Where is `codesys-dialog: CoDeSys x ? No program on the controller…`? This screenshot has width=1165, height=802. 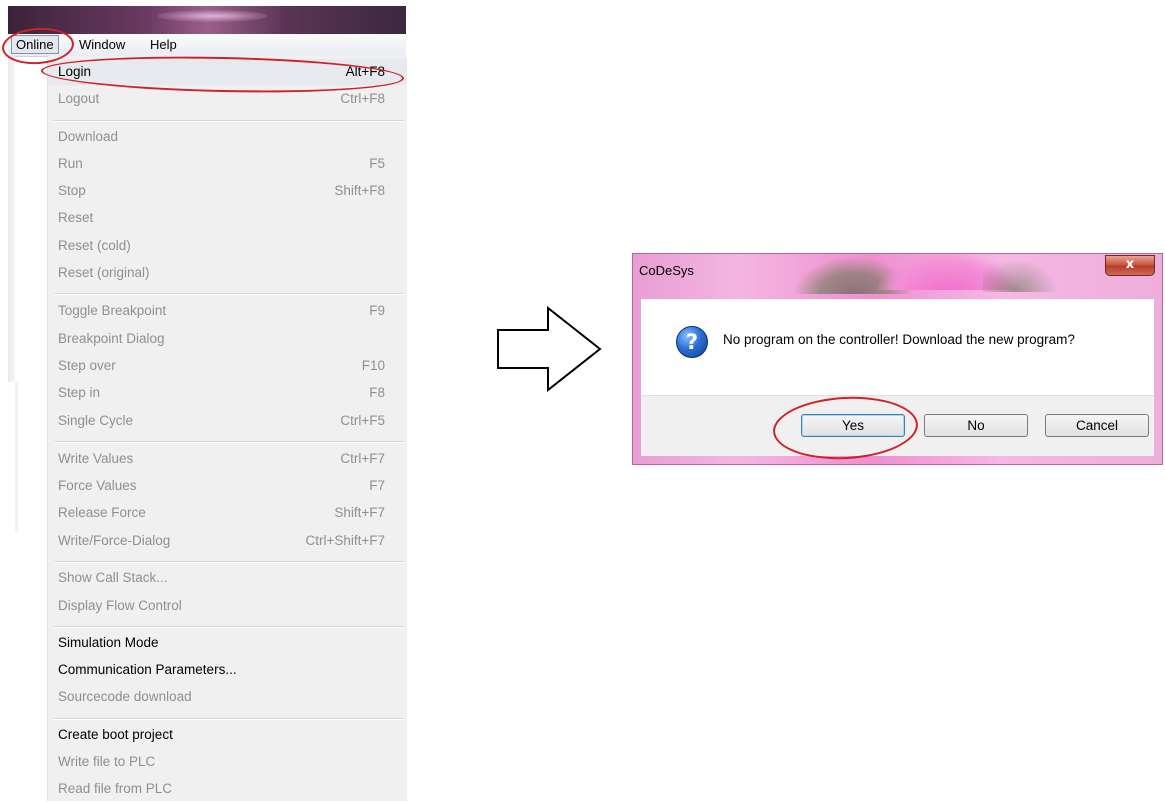
codesys-dialog: CoDeSys x ? No program on the controller… is located at coordinates (897, 359).